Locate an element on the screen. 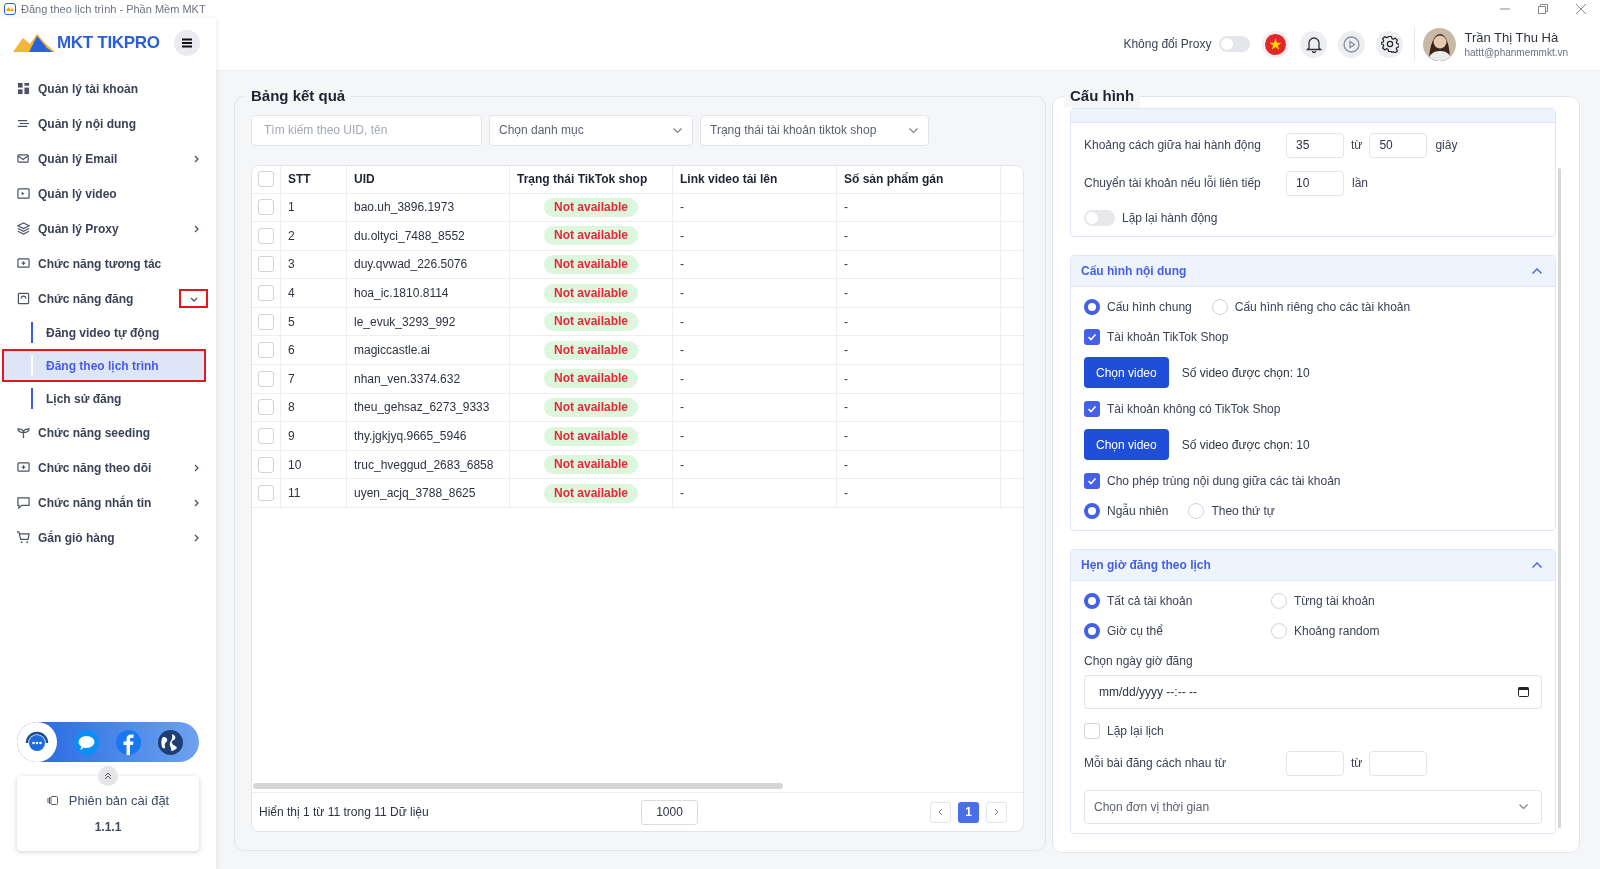 The height and width of the screenshot is (869, 1600). sidebar-item: Chức năng nhắn tin is located at coordinates (95, 502).